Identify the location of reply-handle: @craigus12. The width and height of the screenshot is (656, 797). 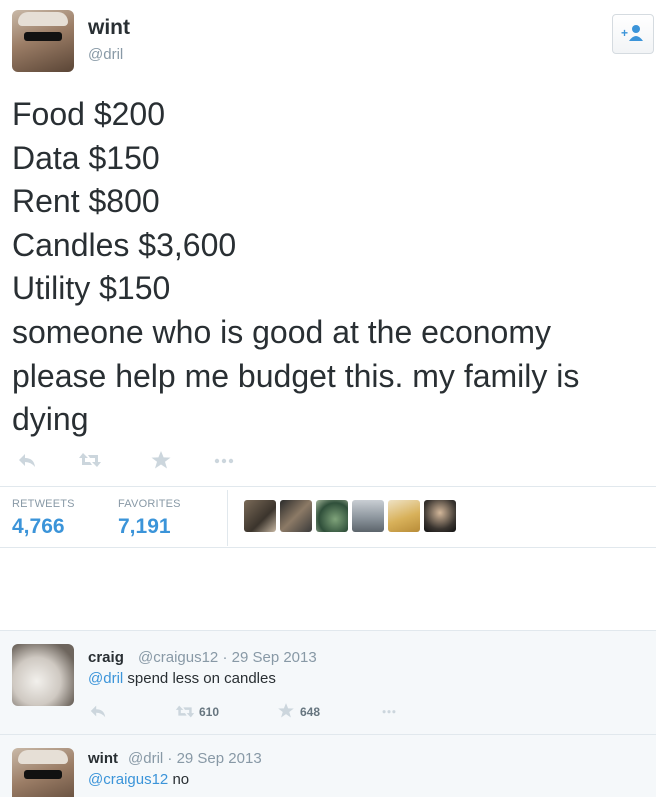
(178, 657).